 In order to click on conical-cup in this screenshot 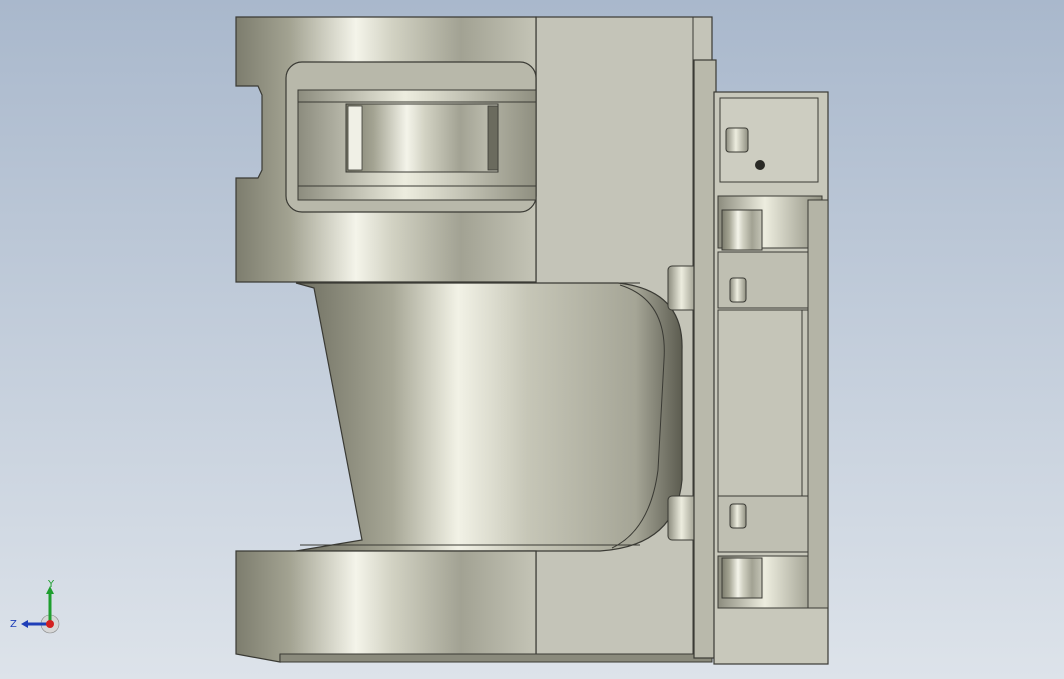, I will do `click(489, 417)`.